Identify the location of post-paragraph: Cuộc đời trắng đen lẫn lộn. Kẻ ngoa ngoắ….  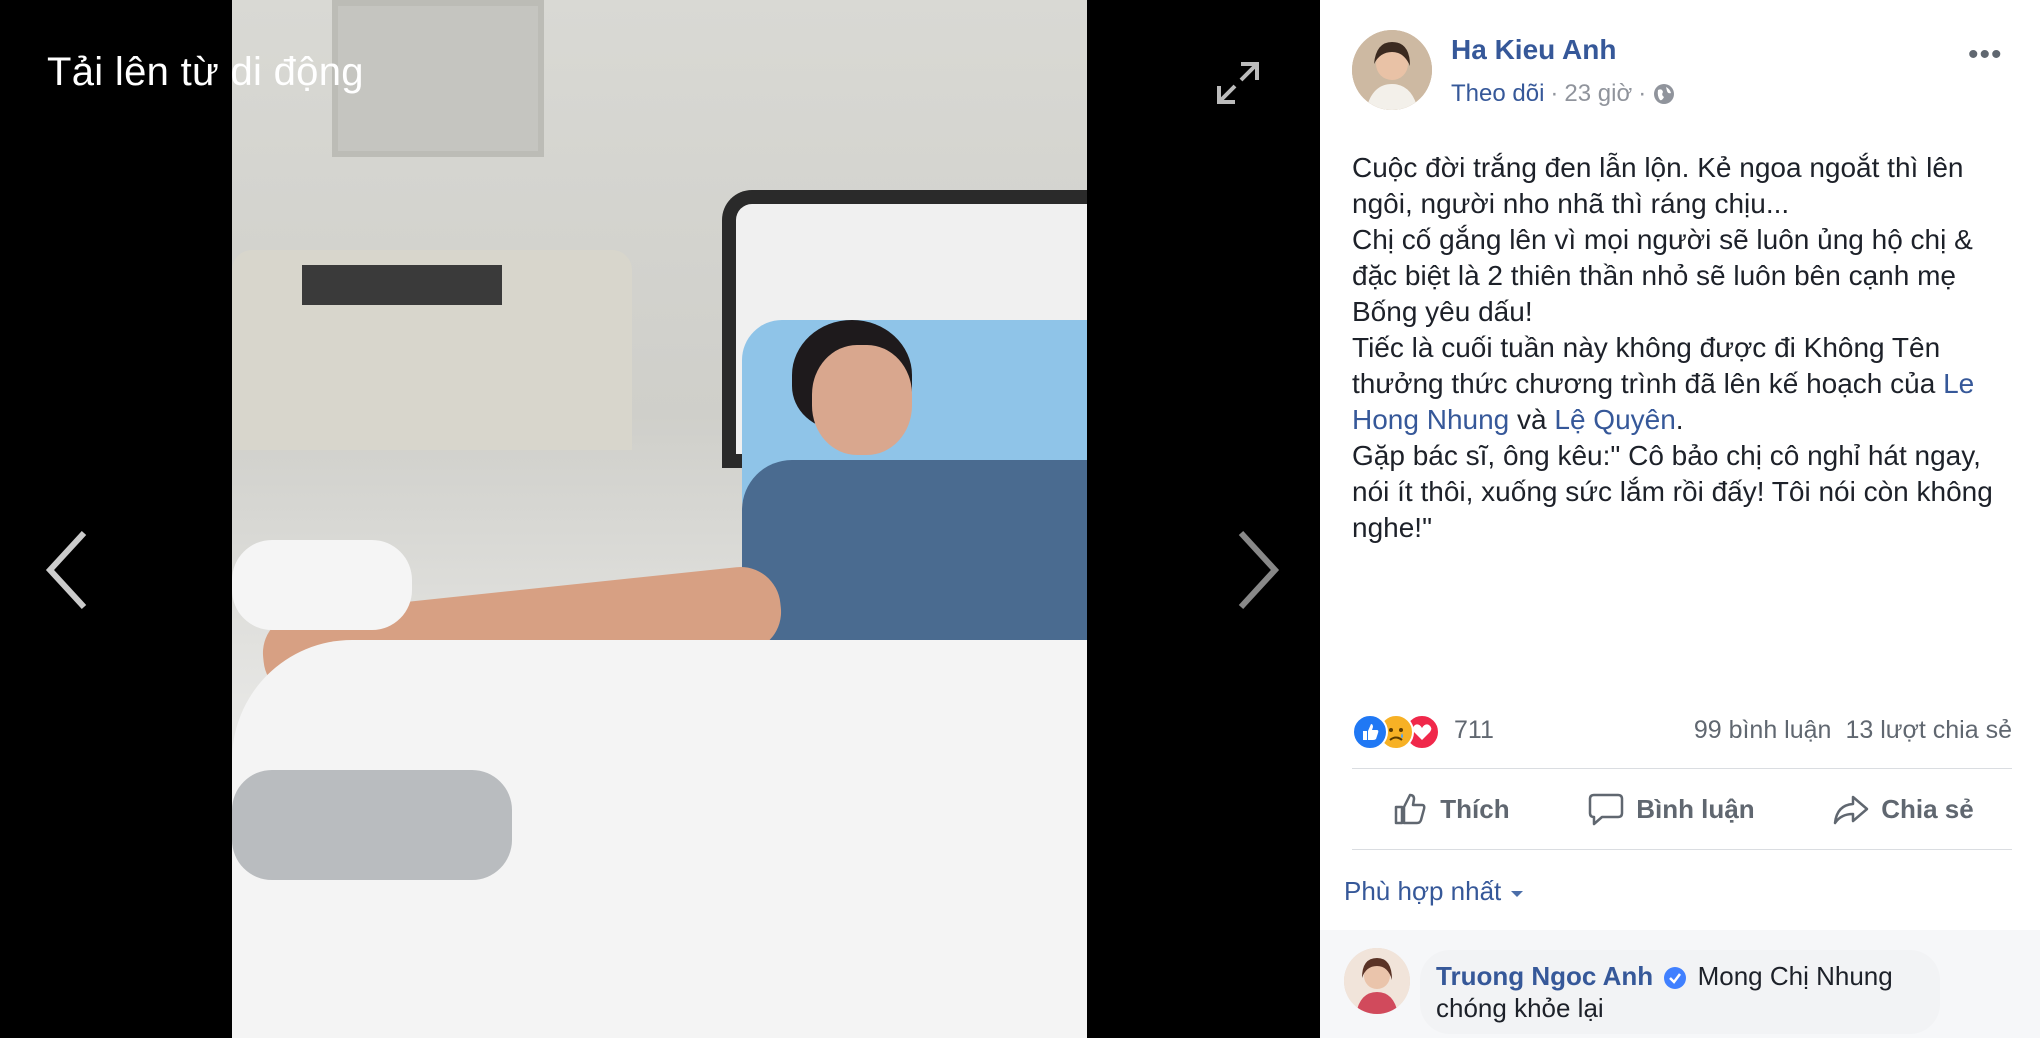
(1658, 185).